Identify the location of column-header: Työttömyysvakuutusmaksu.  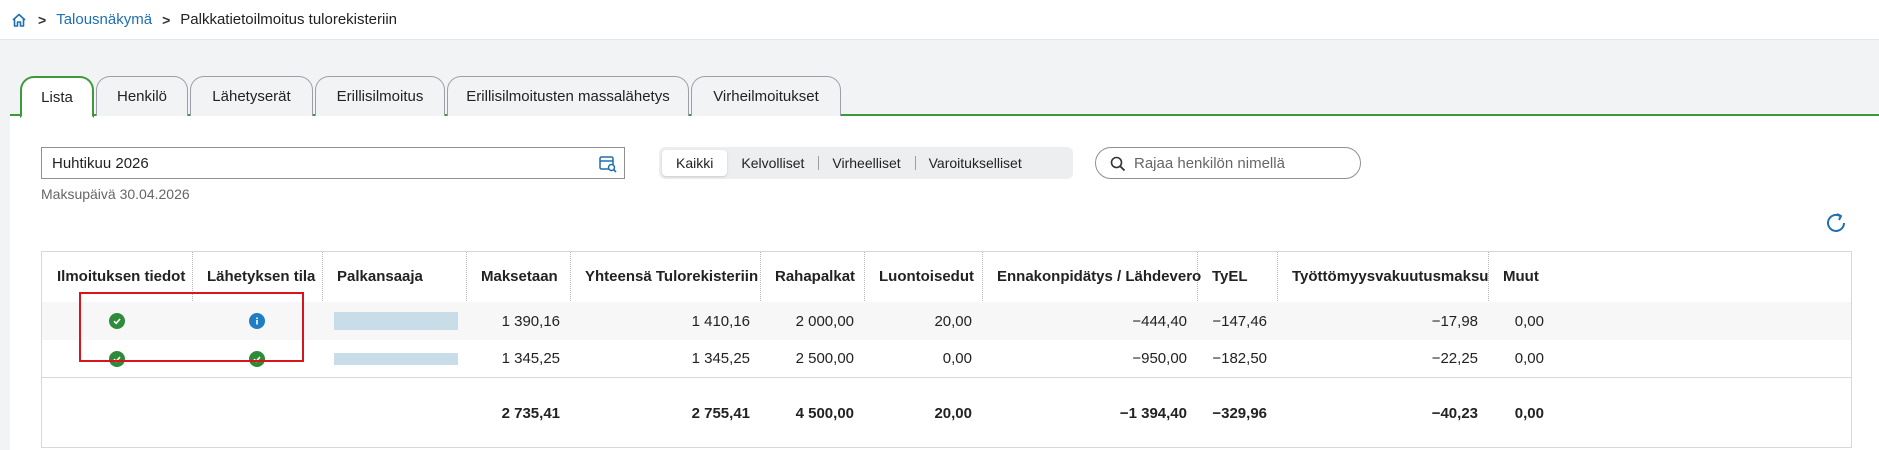
(1390, 276).